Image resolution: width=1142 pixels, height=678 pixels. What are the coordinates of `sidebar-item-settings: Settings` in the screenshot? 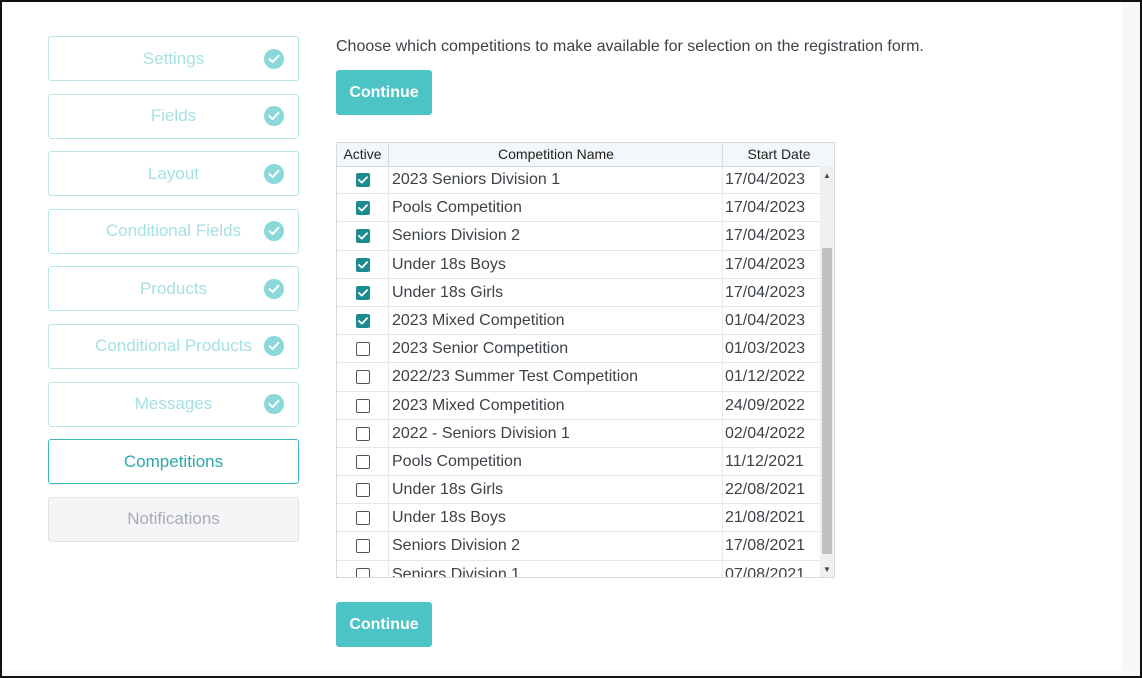 It's located at (173, 58).